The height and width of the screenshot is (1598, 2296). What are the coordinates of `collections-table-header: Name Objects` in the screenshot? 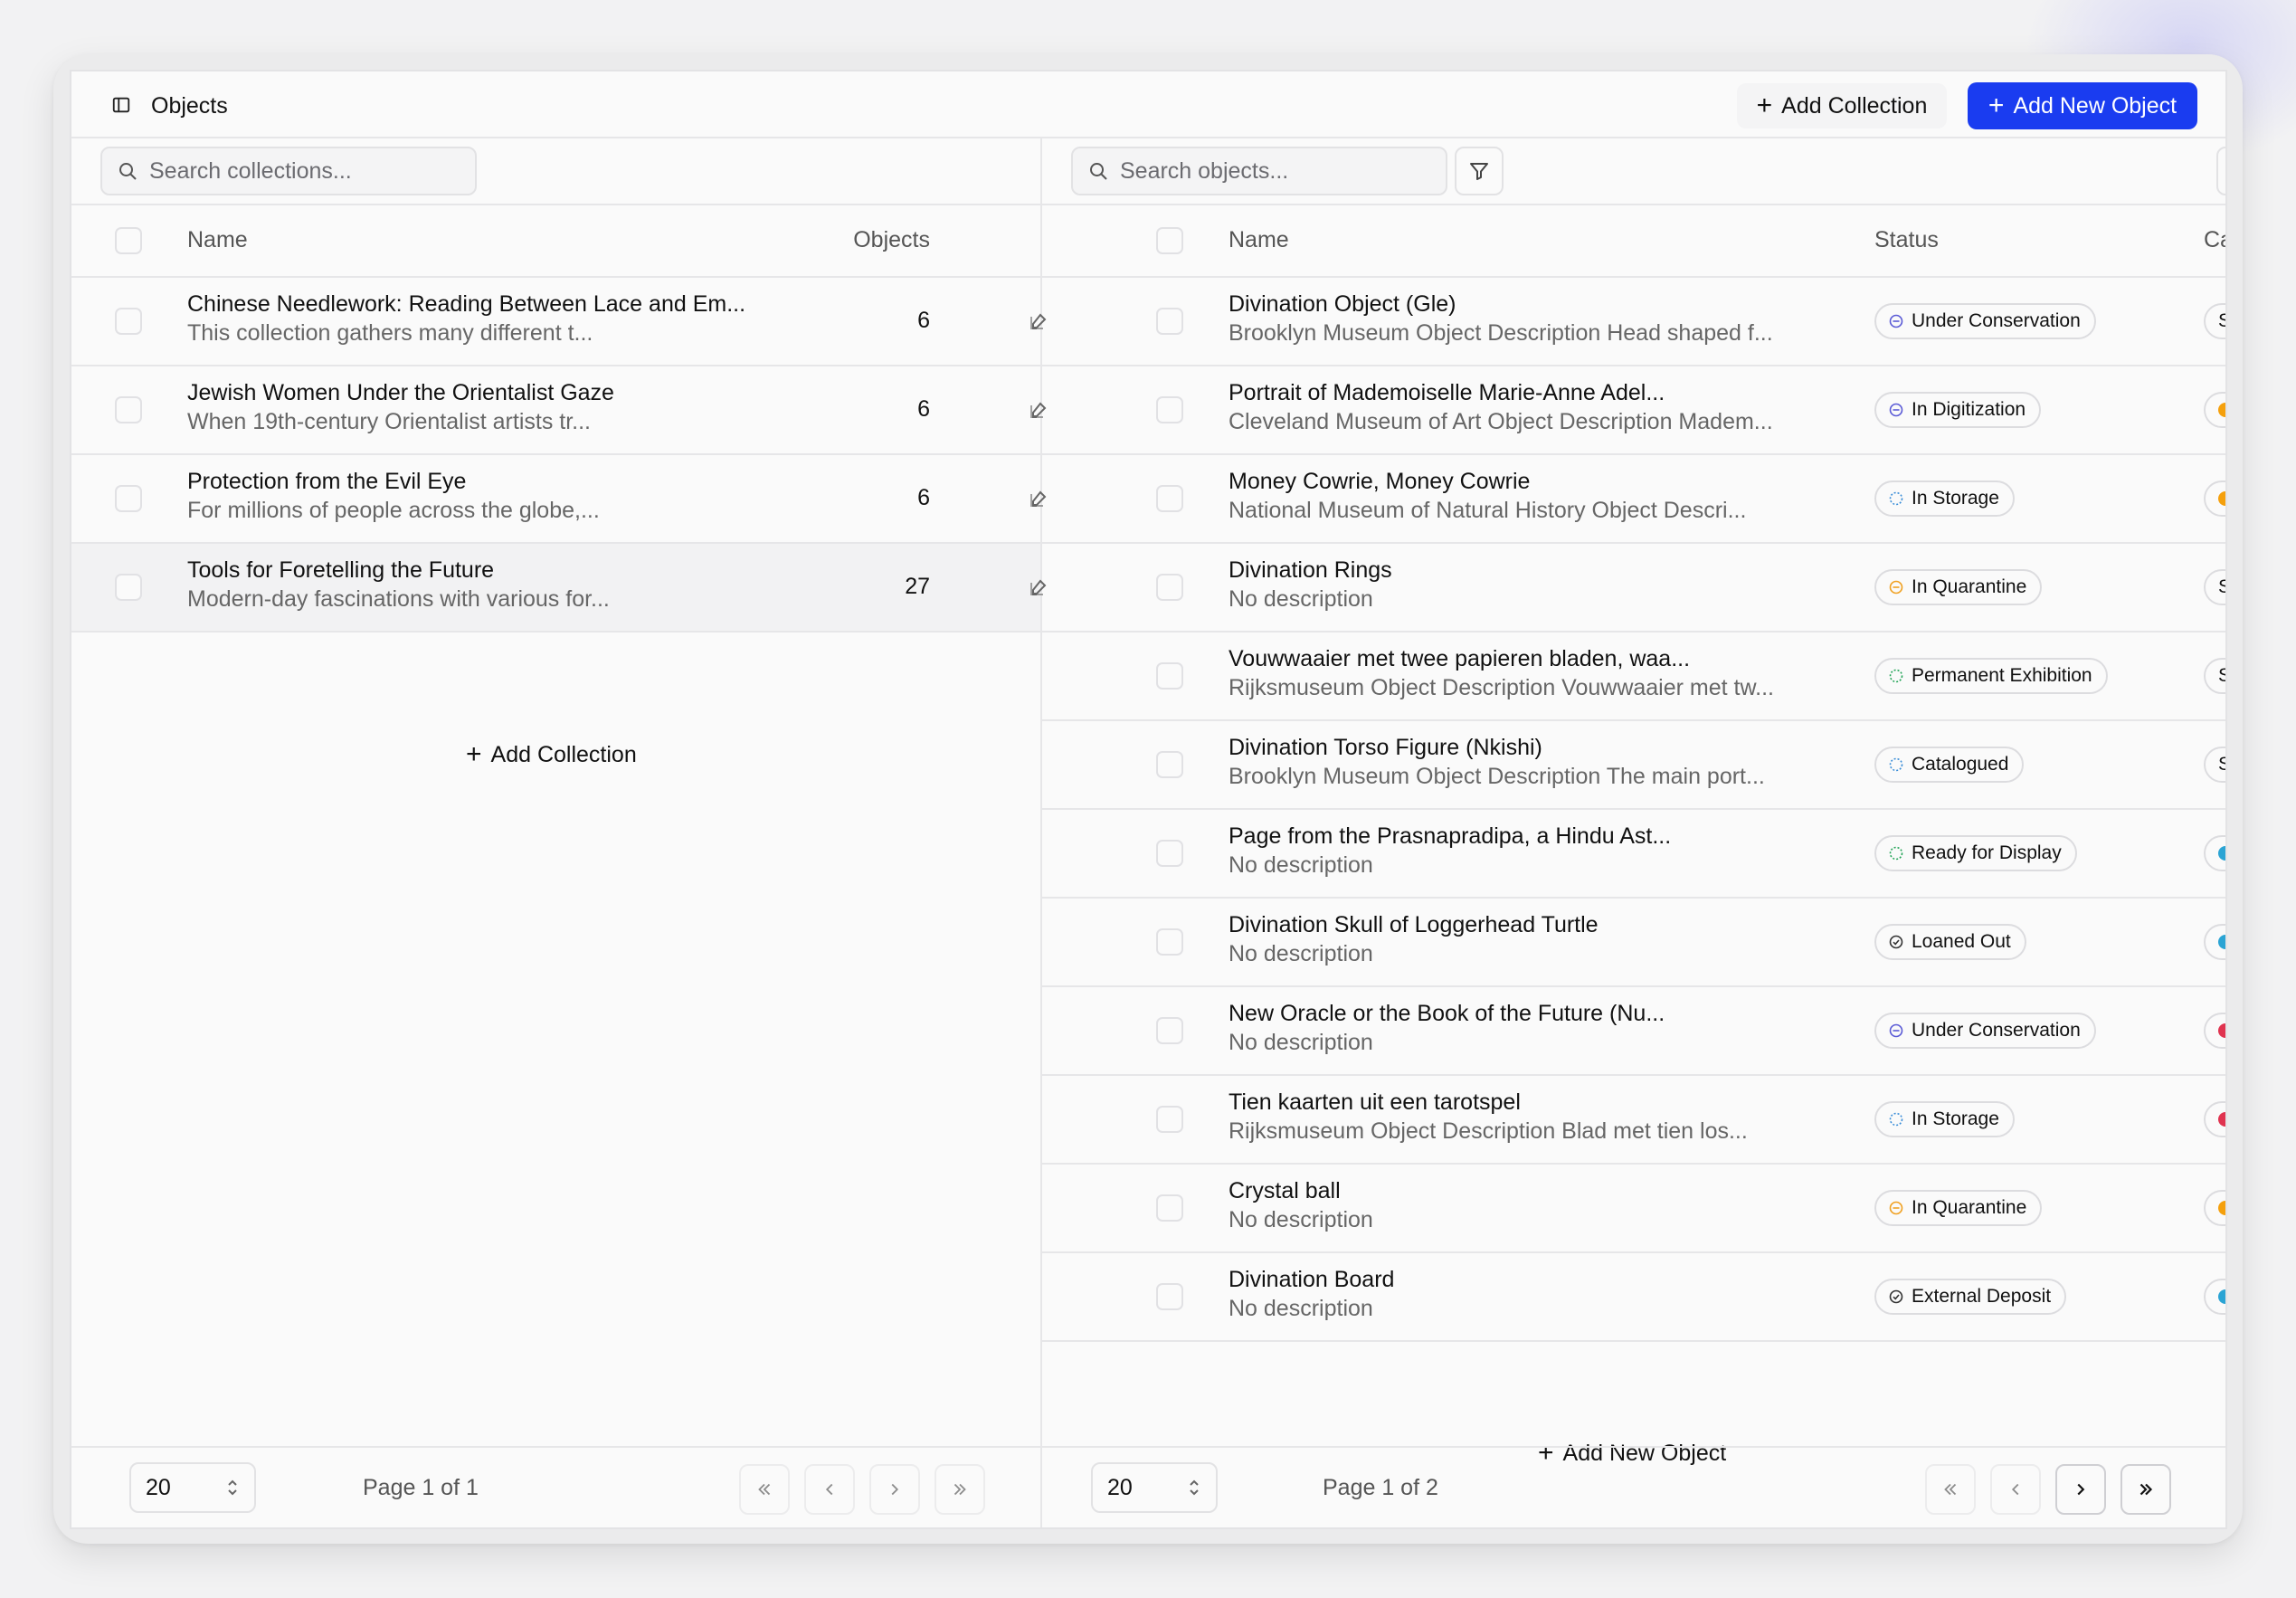 It's located at (555, 241).